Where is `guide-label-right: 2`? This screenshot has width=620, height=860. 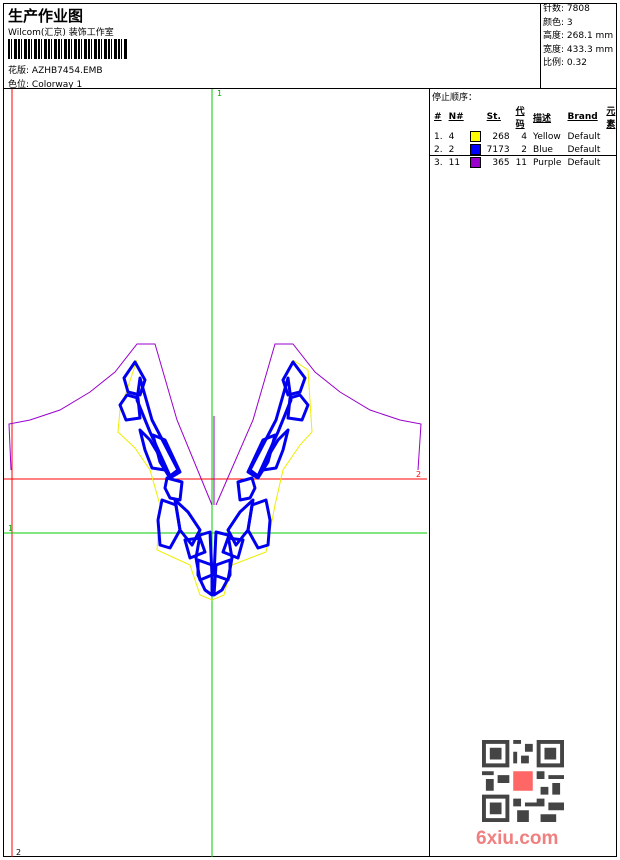 guide-label-right: 2 is located at coordinates (418, 474).